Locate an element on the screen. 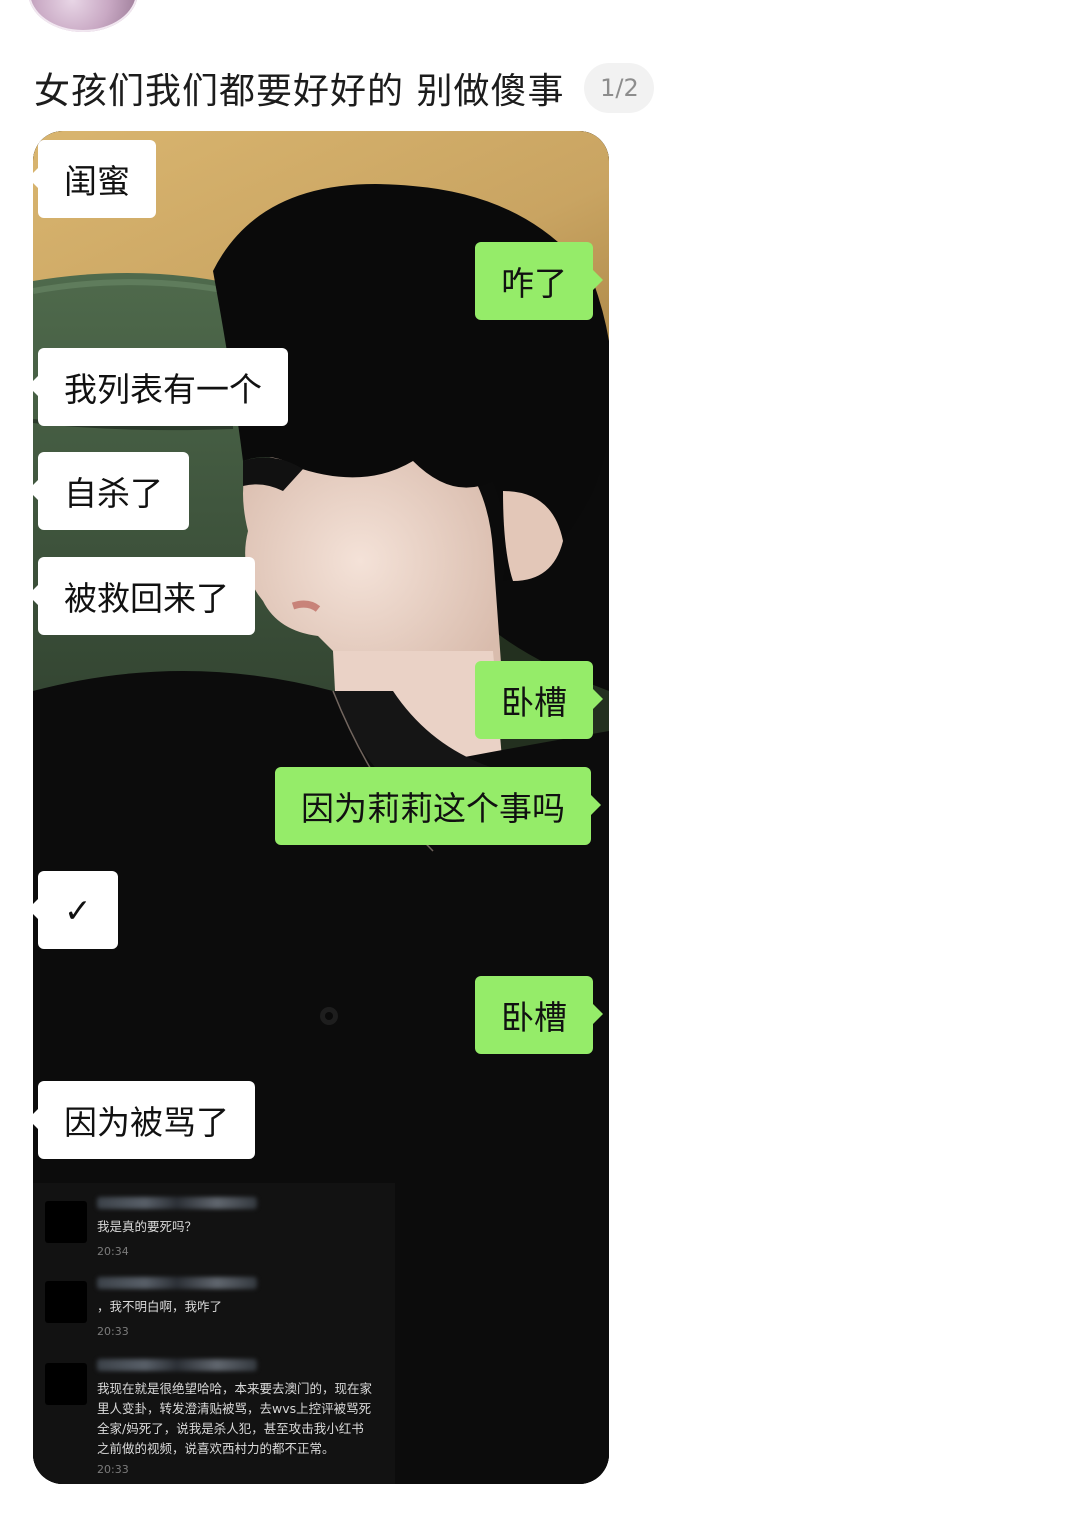  post-header: 女孩们我们都要好好的 别做傻事 1/2 is located at coordinates (344, 88).